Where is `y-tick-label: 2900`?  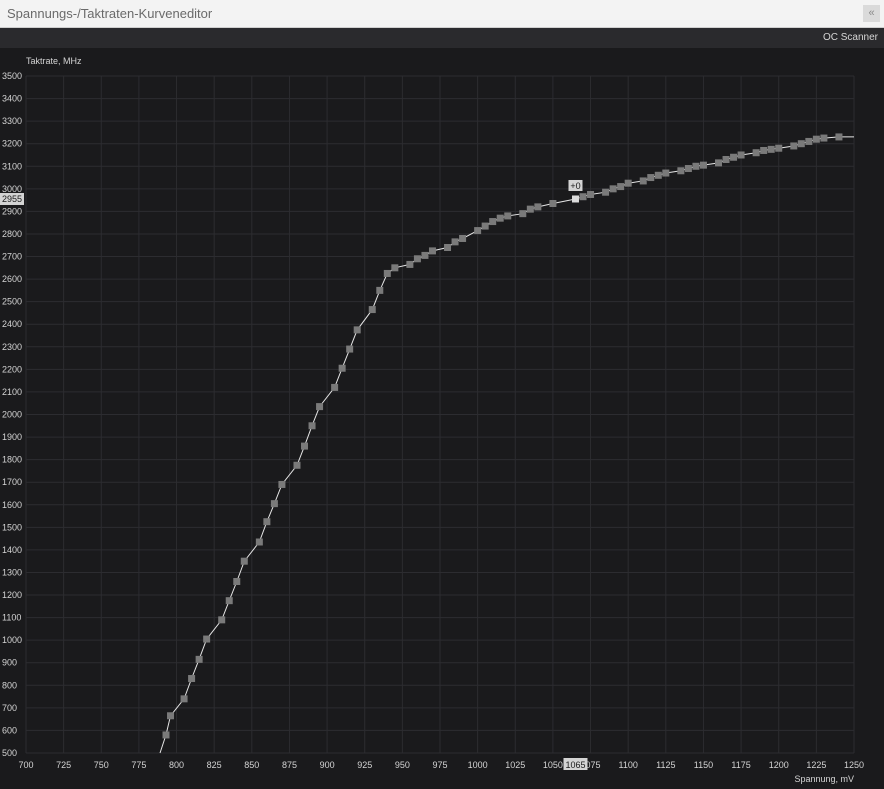
y-tick-label: 2900 is located at coordinates (12, 211).